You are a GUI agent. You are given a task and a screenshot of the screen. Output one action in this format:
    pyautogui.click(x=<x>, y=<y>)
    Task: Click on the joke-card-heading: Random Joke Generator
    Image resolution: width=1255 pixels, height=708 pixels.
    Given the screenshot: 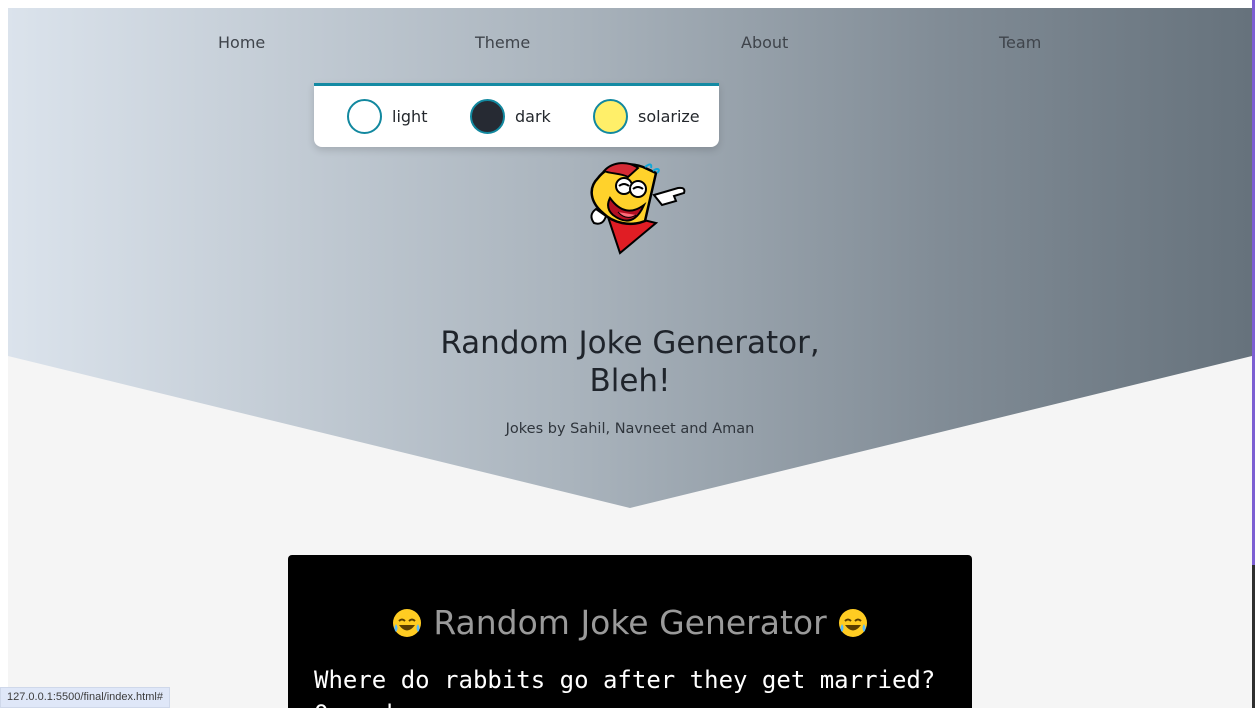 What is the action you would take?
    pyautogui.click(x=630, y=622)
    